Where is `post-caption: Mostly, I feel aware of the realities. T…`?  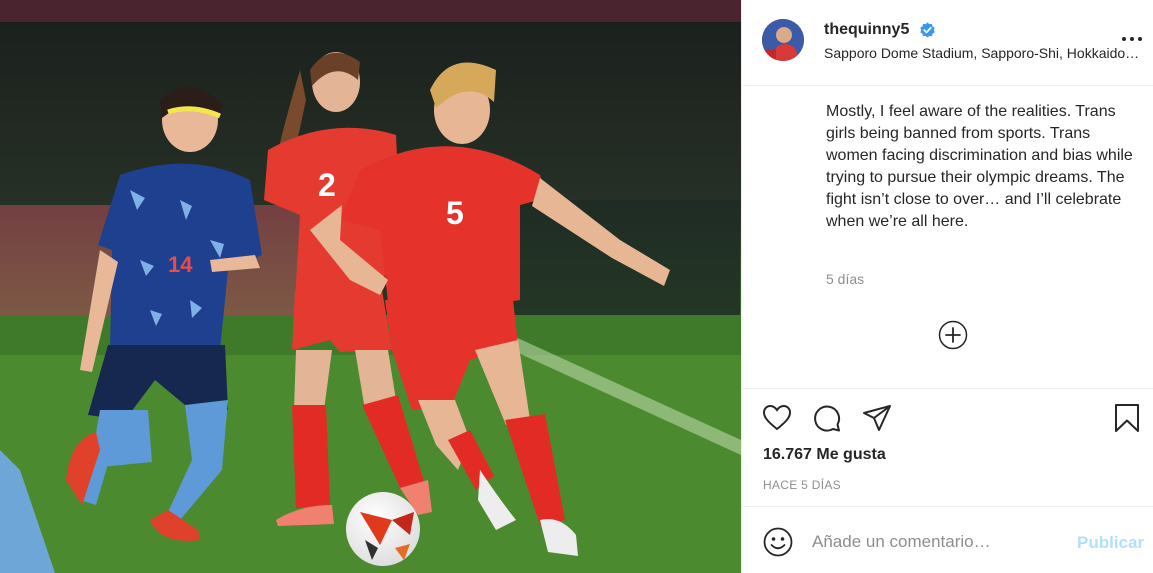 post-caption: Mostly, I feel aware of the realities. T… is located at coordinates (979, 166).